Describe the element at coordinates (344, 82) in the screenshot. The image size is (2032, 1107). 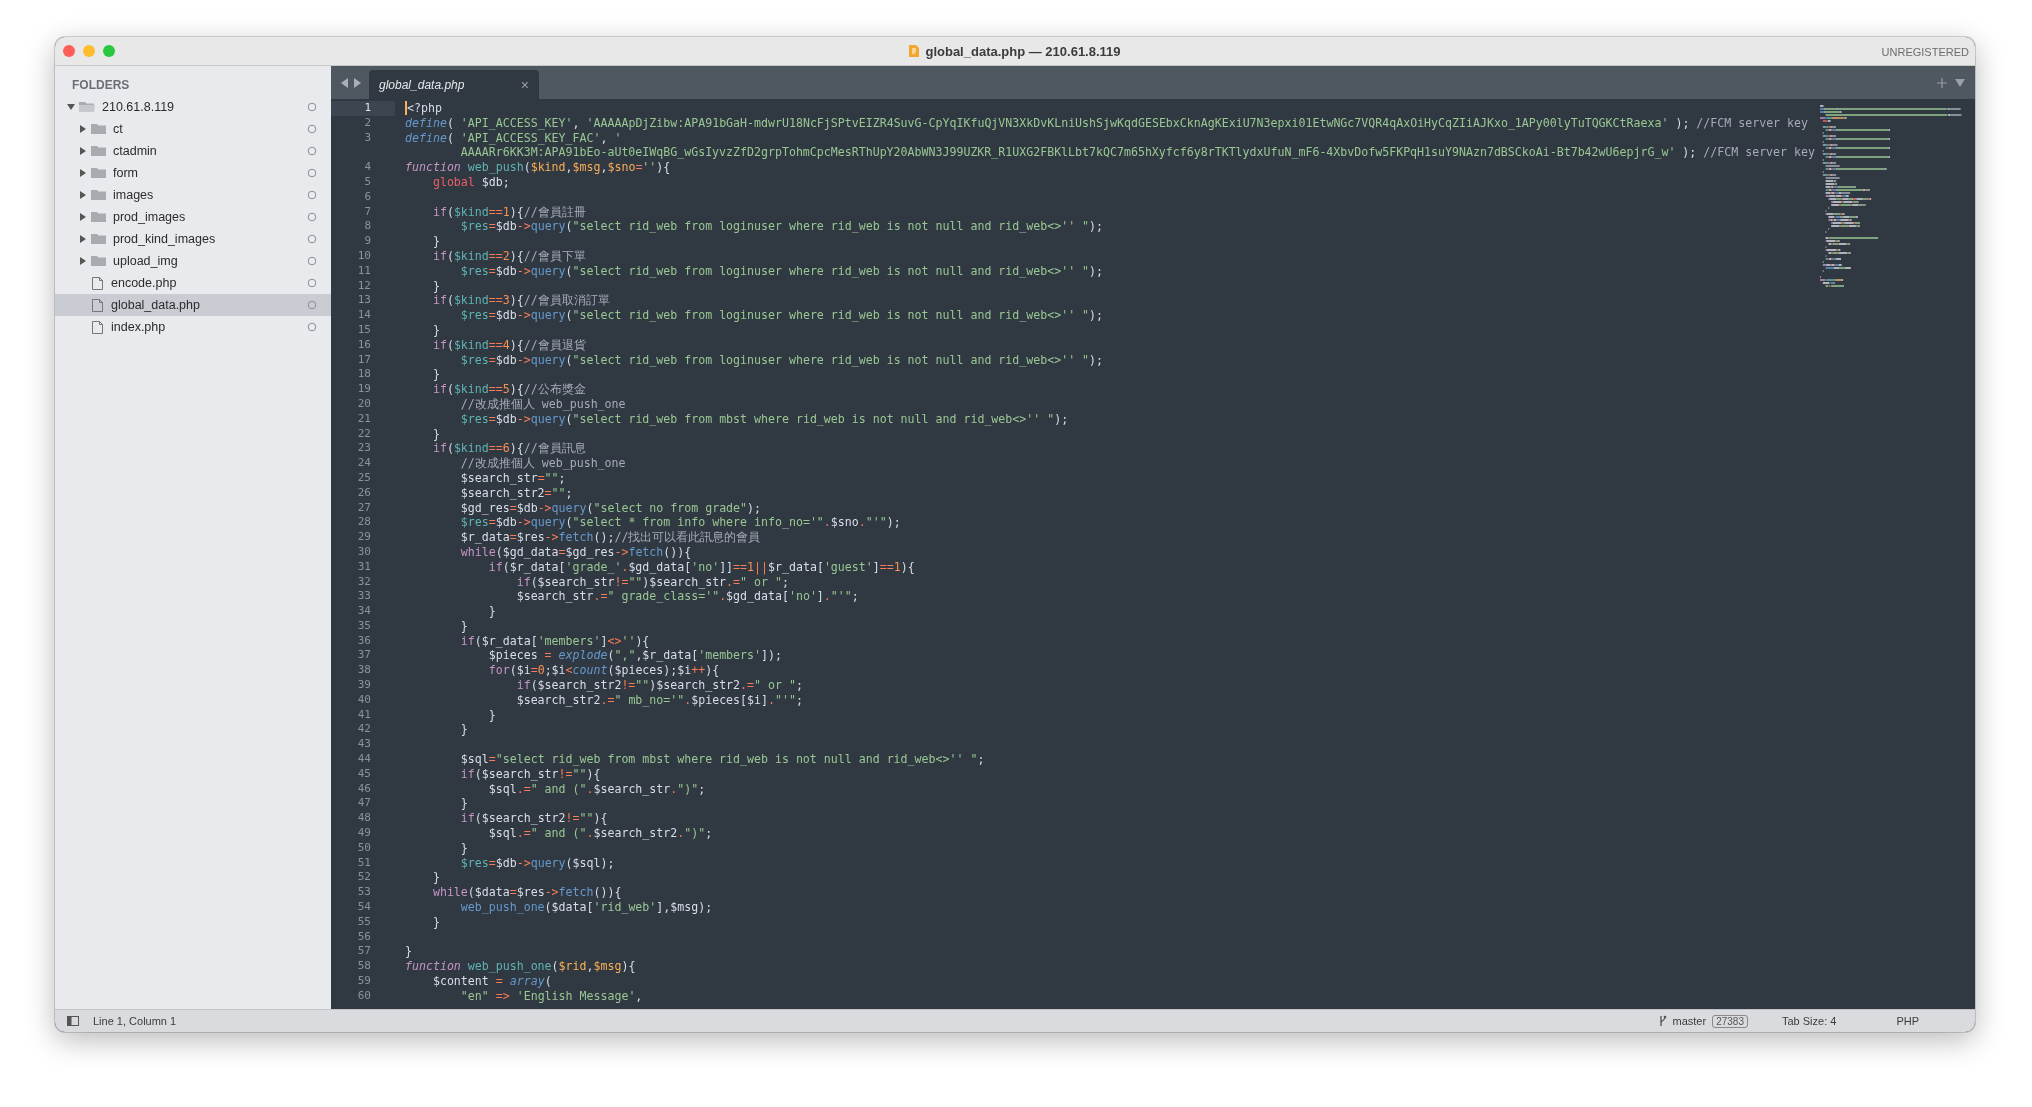
I see `back-icon` at that location.